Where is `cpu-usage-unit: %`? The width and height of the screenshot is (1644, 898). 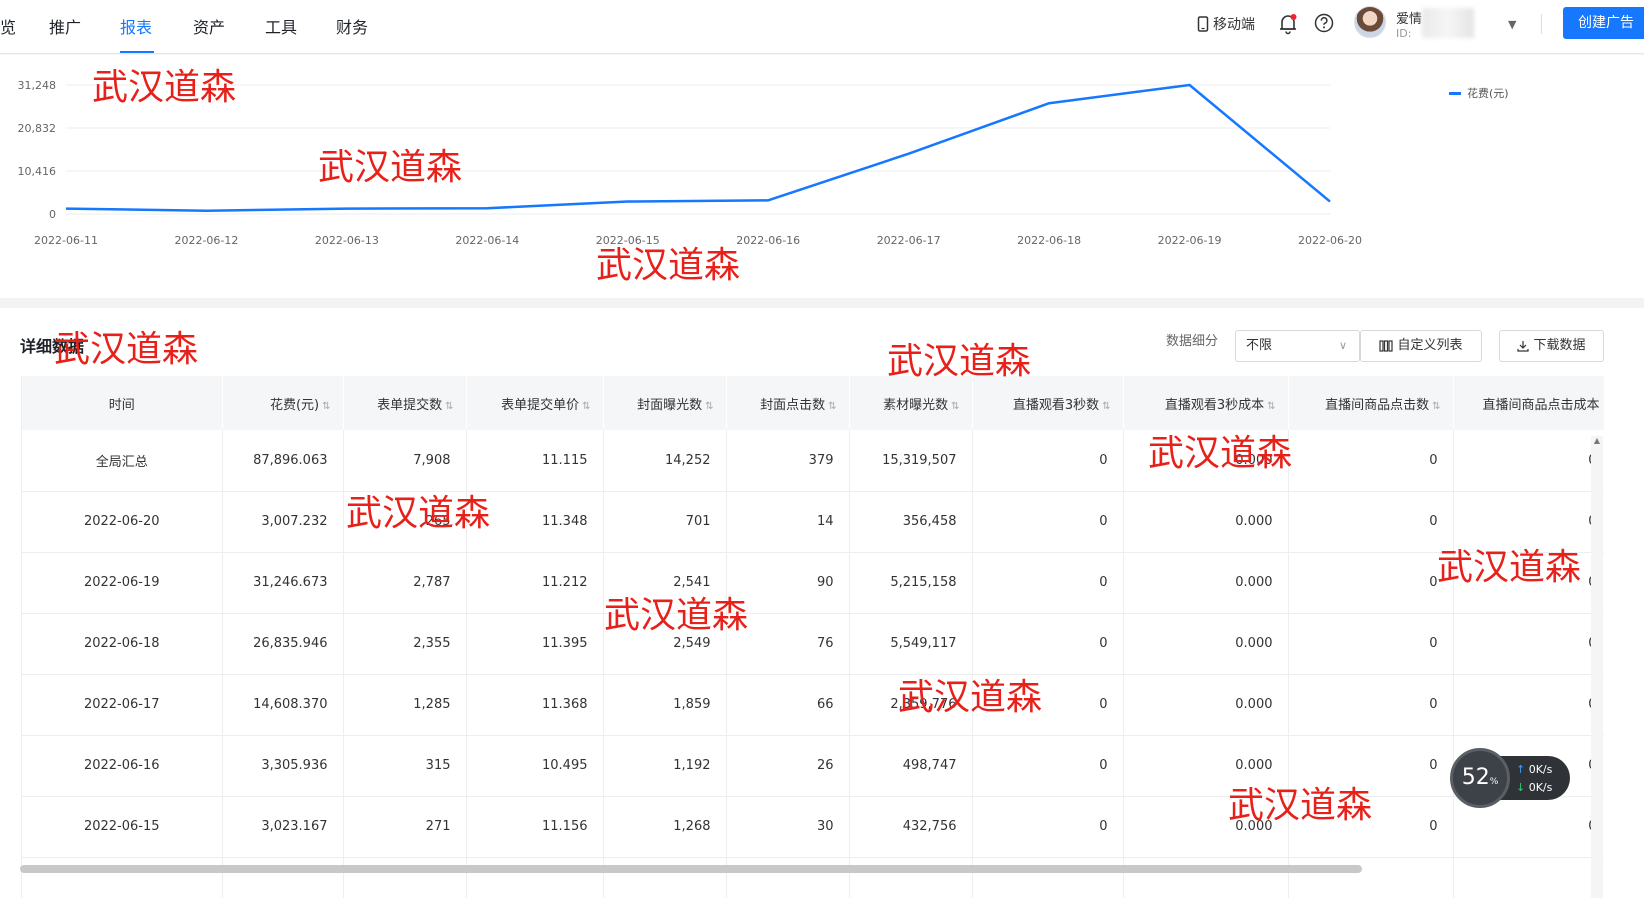
cpu-usage-unit: % is located at coordinates (1494, 782).